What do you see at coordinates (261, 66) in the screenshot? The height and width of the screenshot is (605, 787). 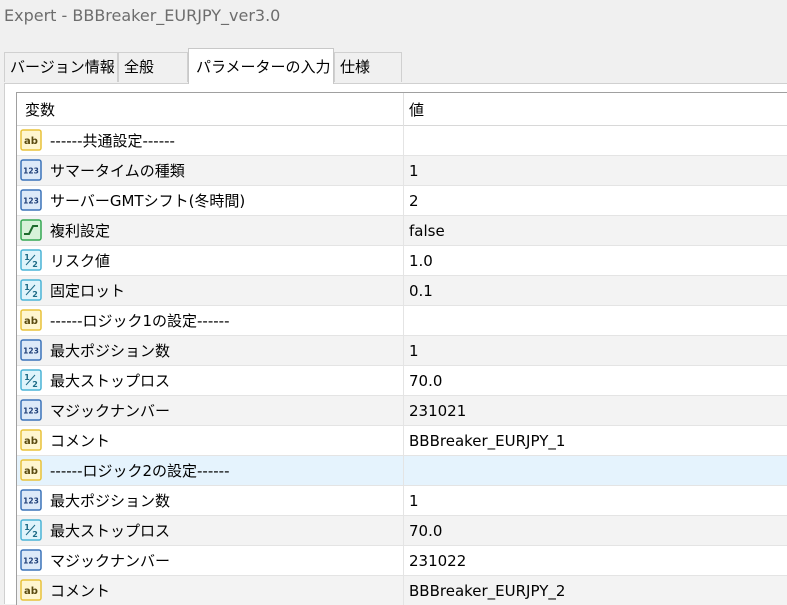 I see `tab-input-parameters: パラメーターの入力` at bounding box center [261, 66].